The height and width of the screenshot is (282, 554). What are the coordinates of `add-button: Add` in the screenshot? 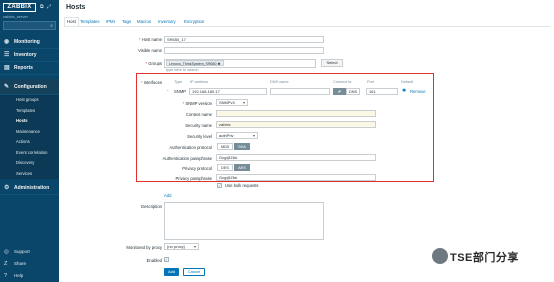 It's located at (171, 272).